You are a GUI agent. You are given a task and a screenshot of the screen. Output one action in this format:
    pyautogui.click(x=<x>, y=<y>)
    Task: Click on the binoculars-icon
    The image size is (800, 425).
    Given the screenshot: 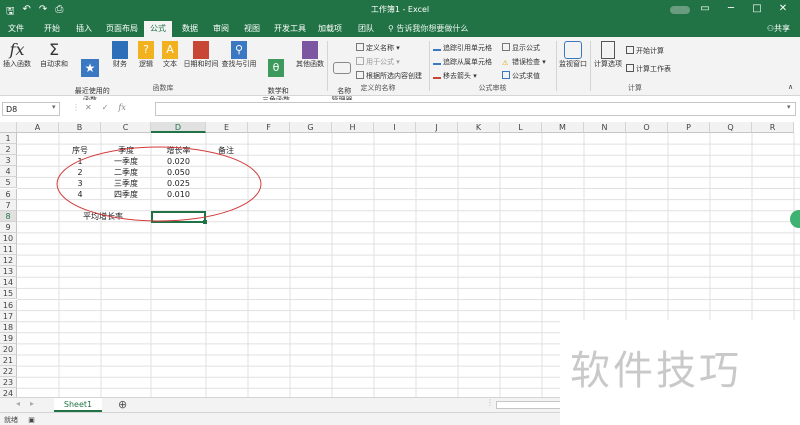 What is the action you would take?
    pyautogui.click(x=573, y=50)
    